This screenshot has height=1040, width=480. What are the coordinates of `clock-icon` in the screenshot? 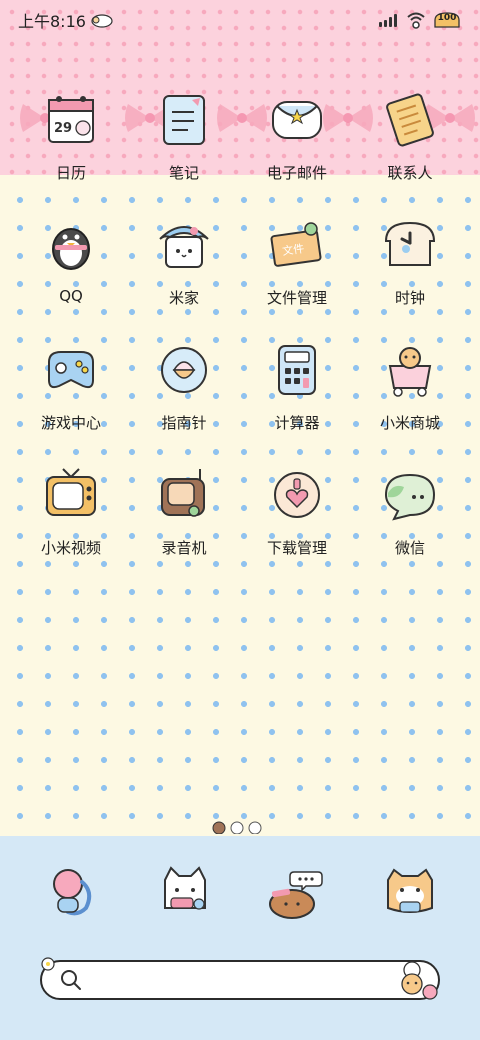 It's located at (410, 243).